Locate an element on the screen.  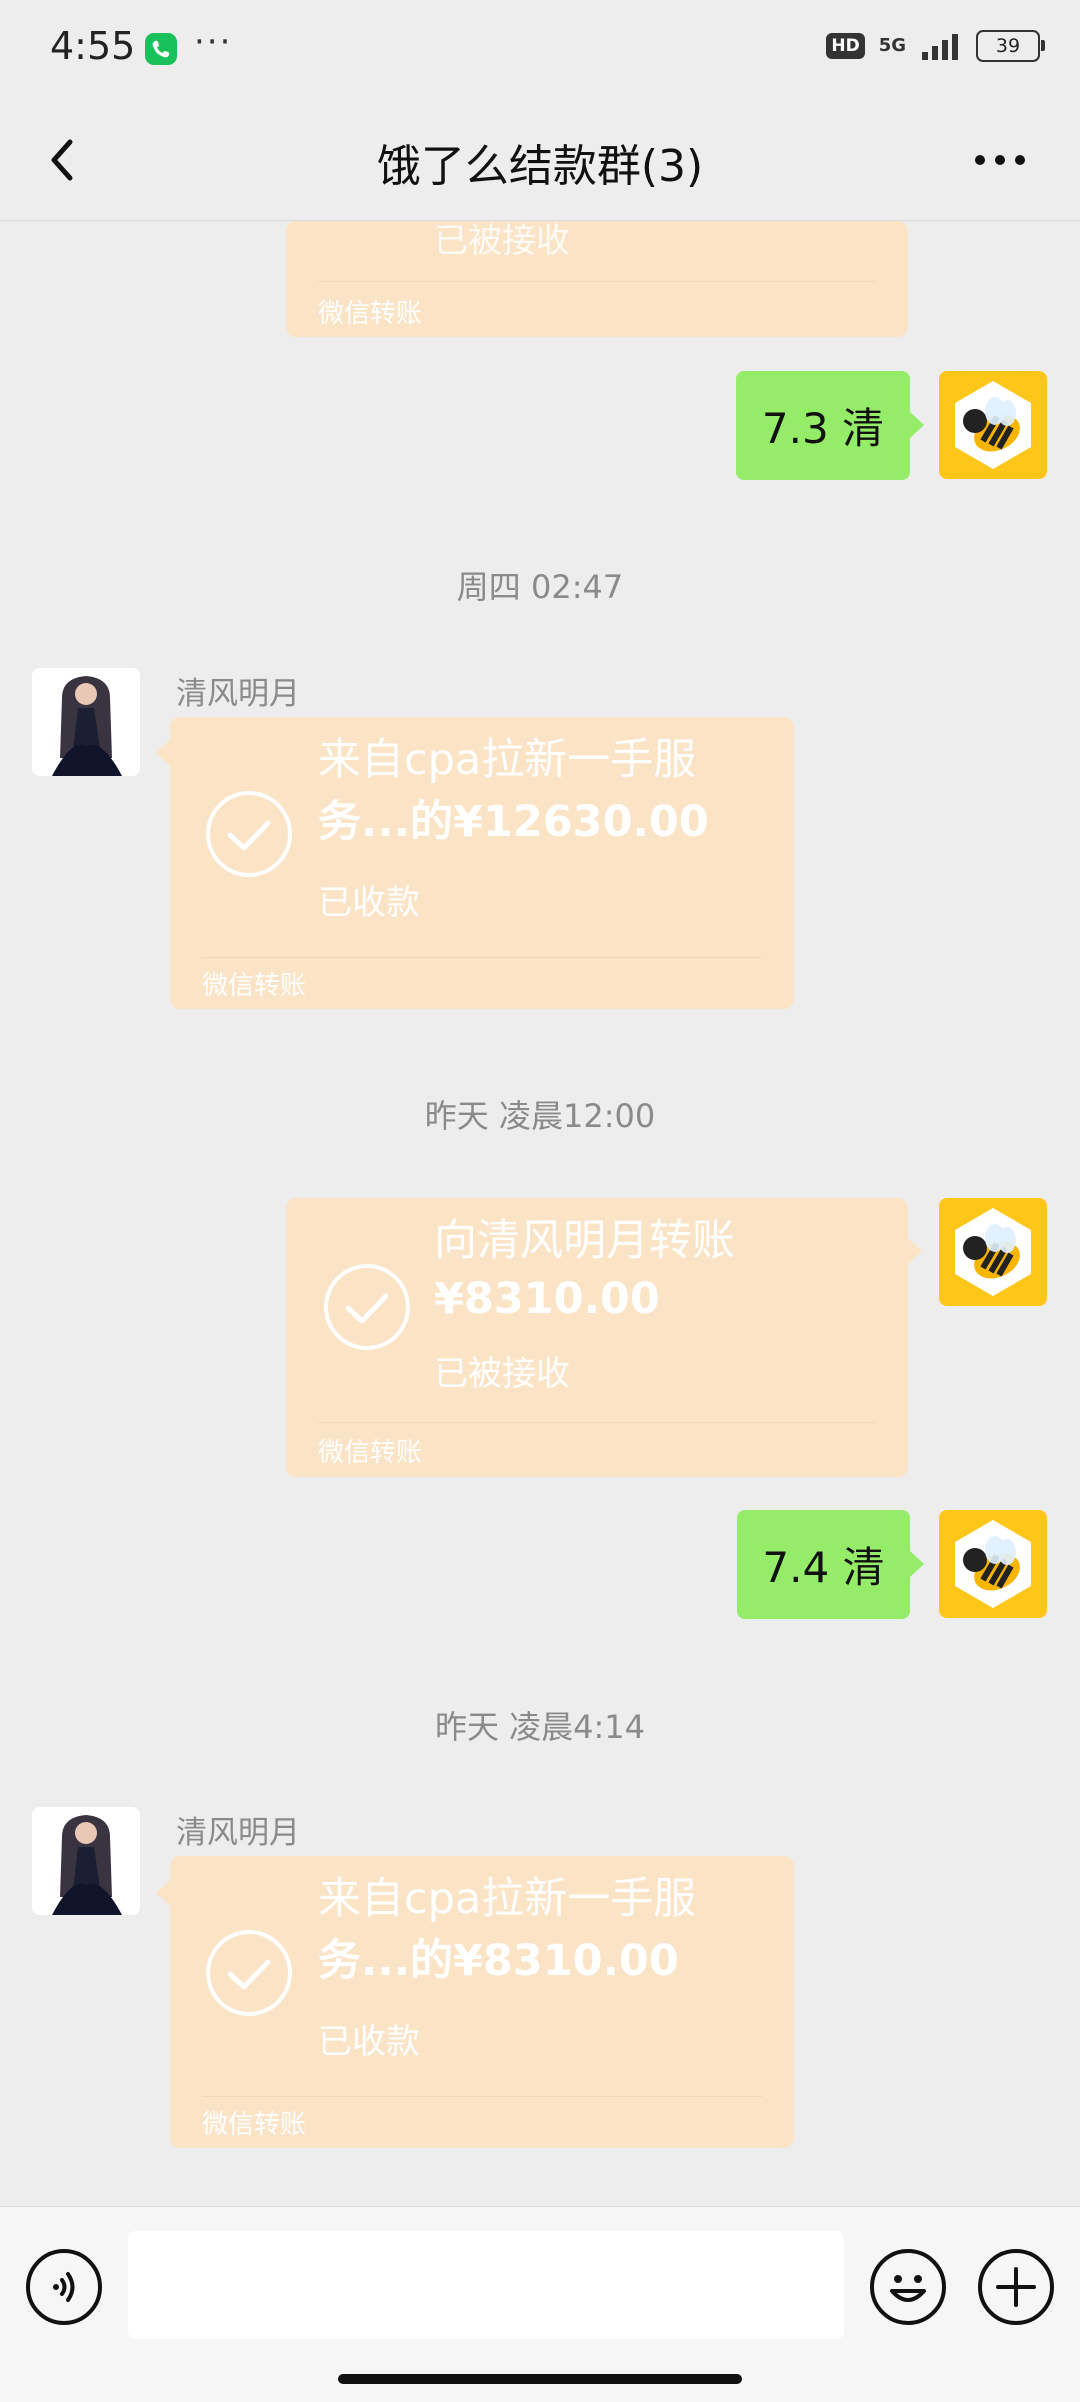
hd-badge: HD is located at coordinates (845, 46).